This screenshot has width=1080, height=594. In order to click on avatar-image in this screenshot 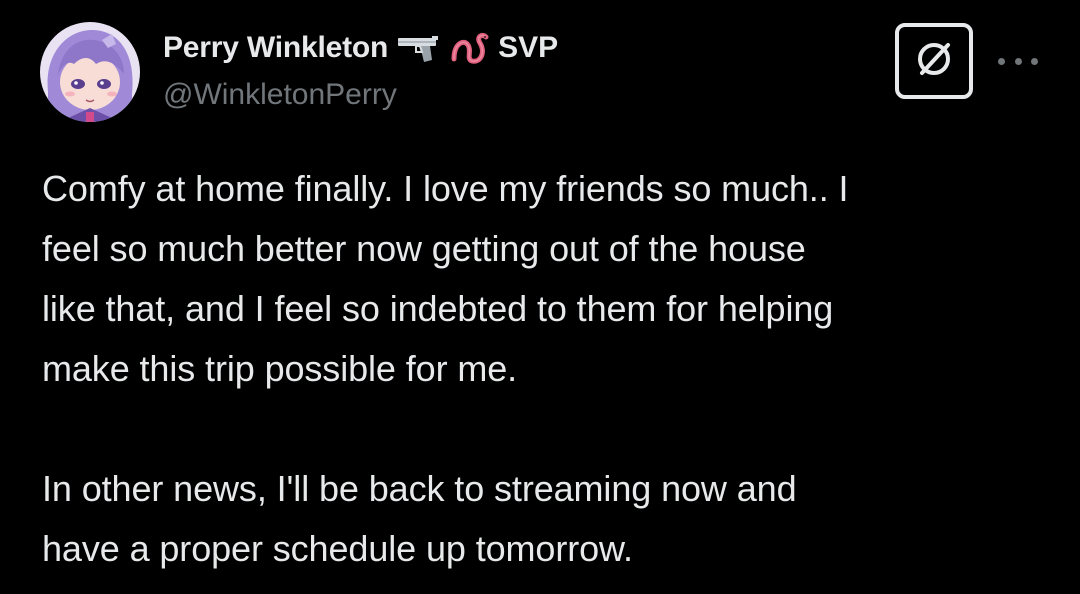, I will do `click(90, 72)`.